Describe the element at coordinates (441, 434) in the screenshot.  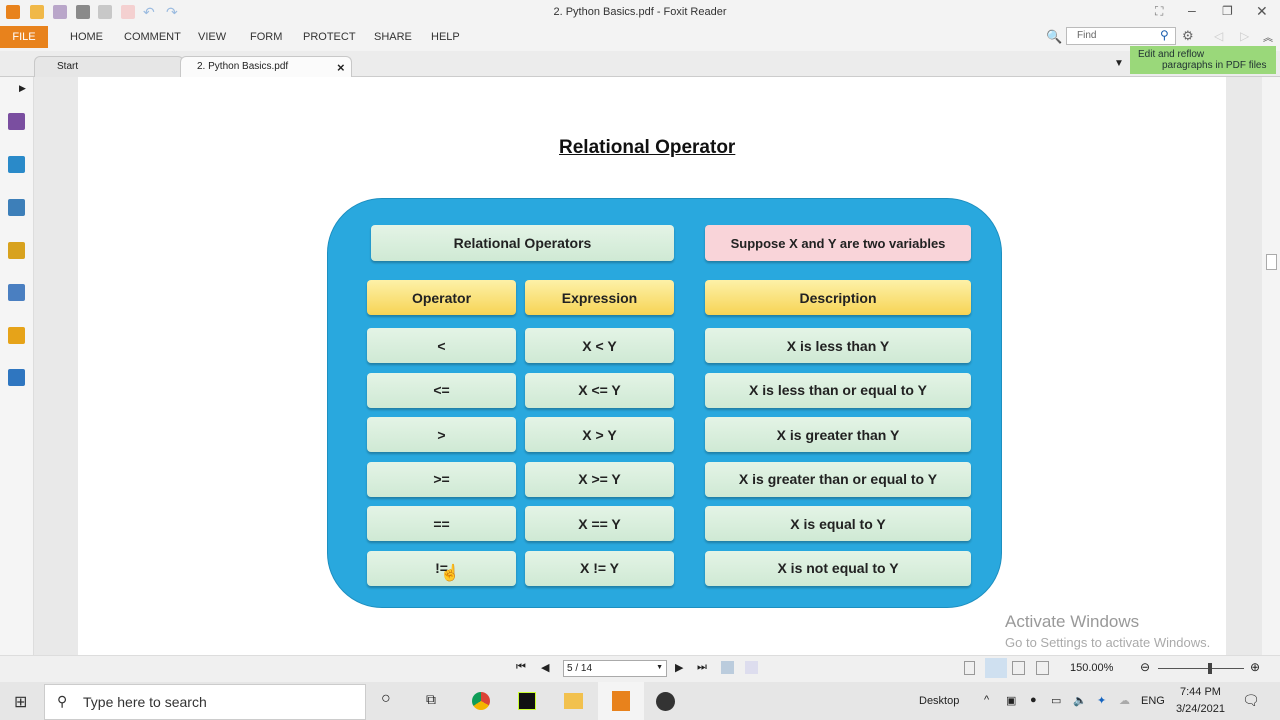
I see `operator-cell: >` at that location.